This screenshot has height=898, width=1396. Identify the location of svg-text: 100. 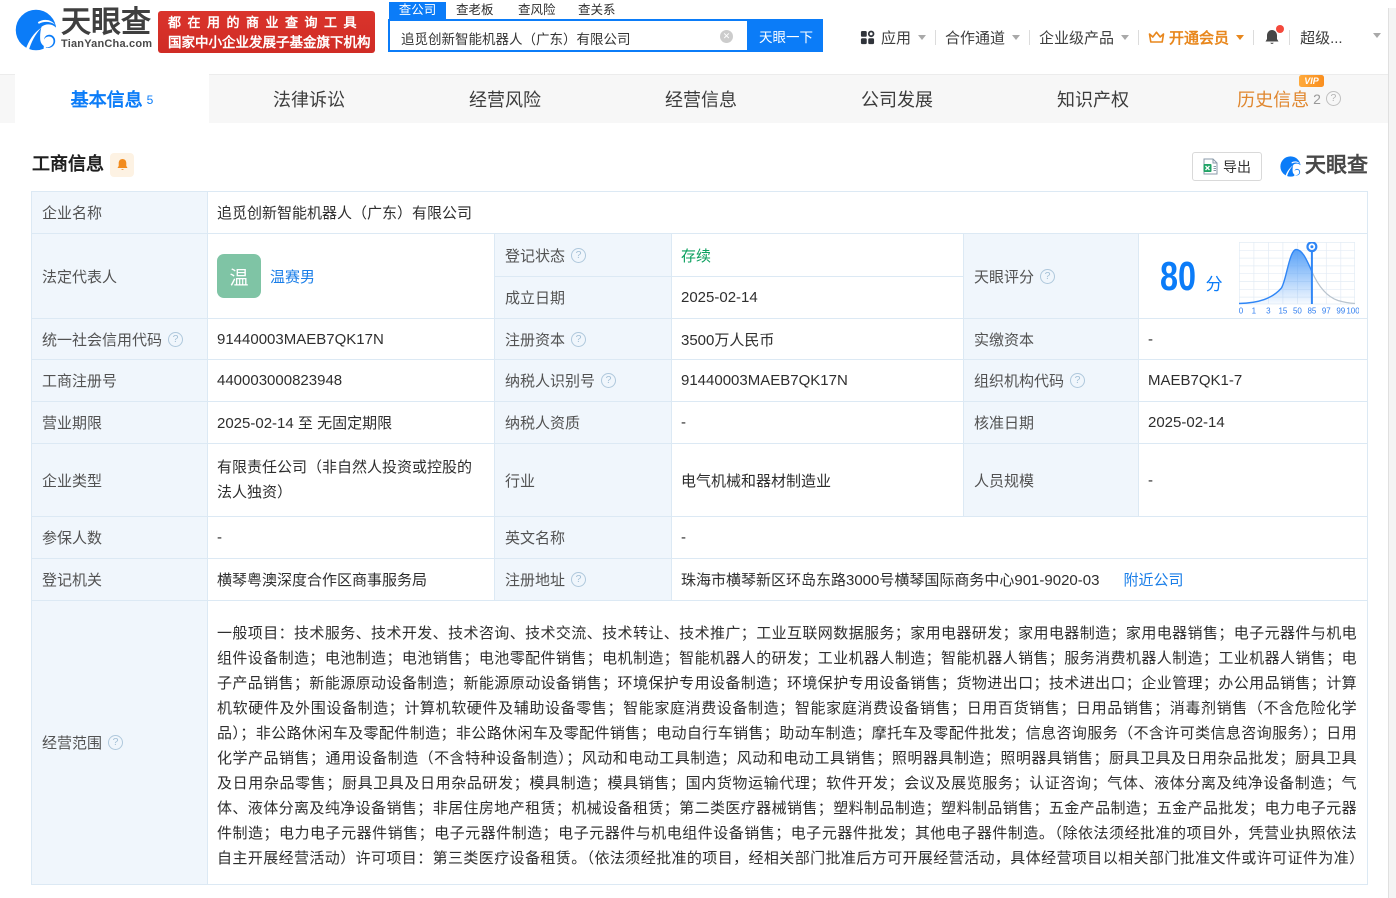
(1352, 310).